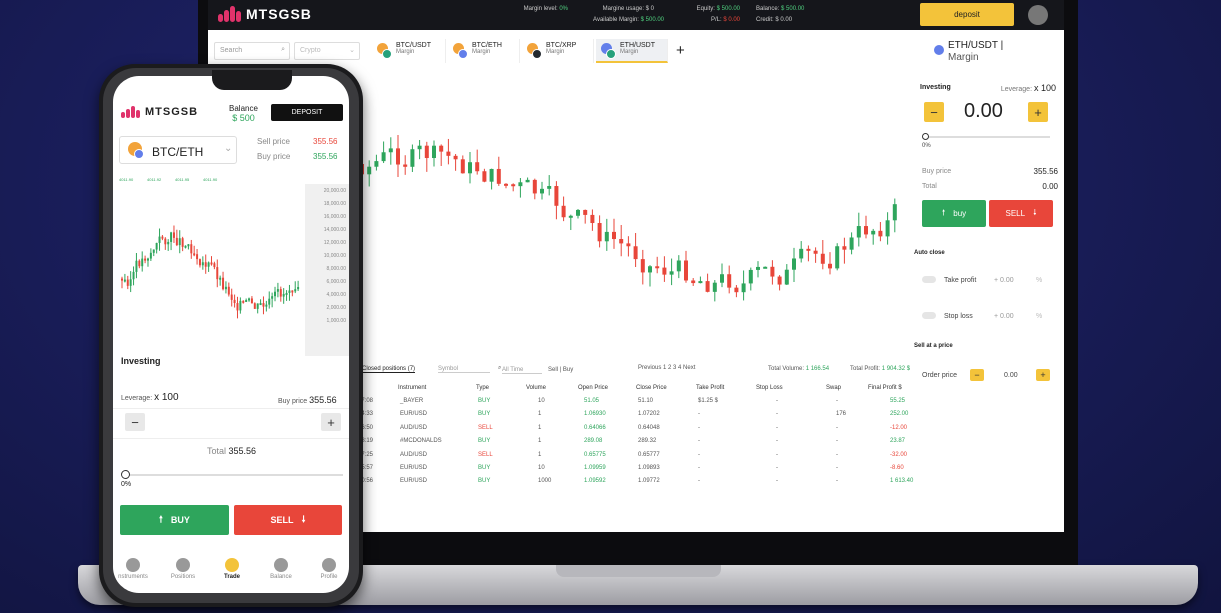 This screenshot has height=613, width=1221. What do you see at coordinates (389, 369) in the screenshot?
I see `closed-positions-tab: Closed positions (7)` at bounding box center [389, 369].